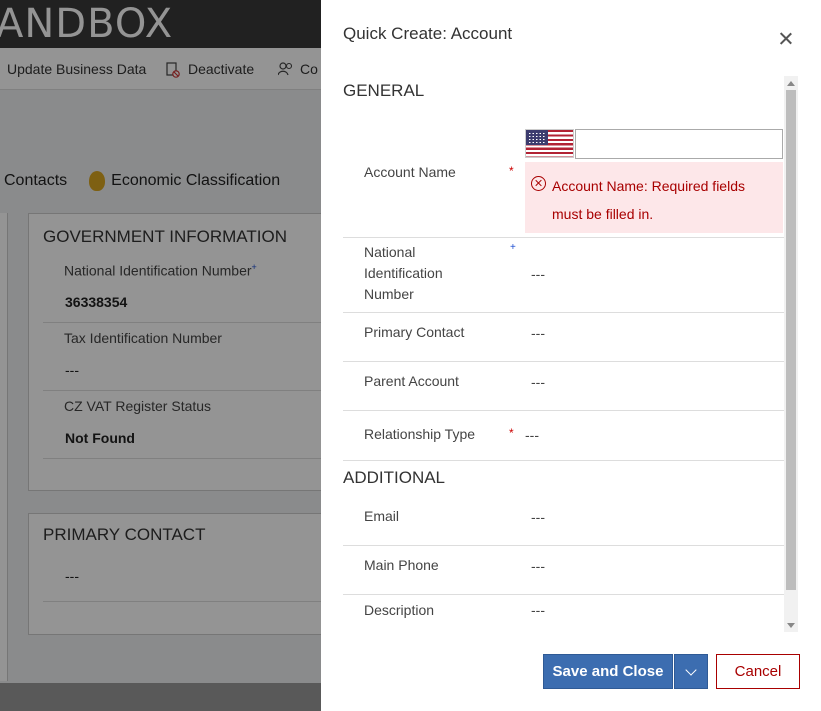  I want to click on form-scrollbar, so click(791, 354).